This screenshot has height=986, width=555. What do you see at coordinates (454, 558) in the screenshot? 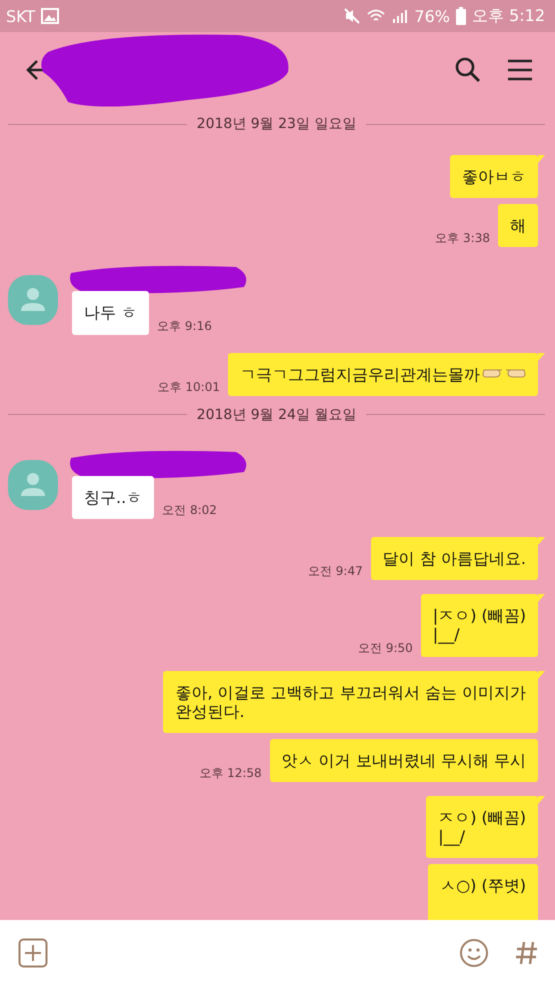
I see `message-bubble: 달이 참 아름답네요.` at bounding box center [454, 558].